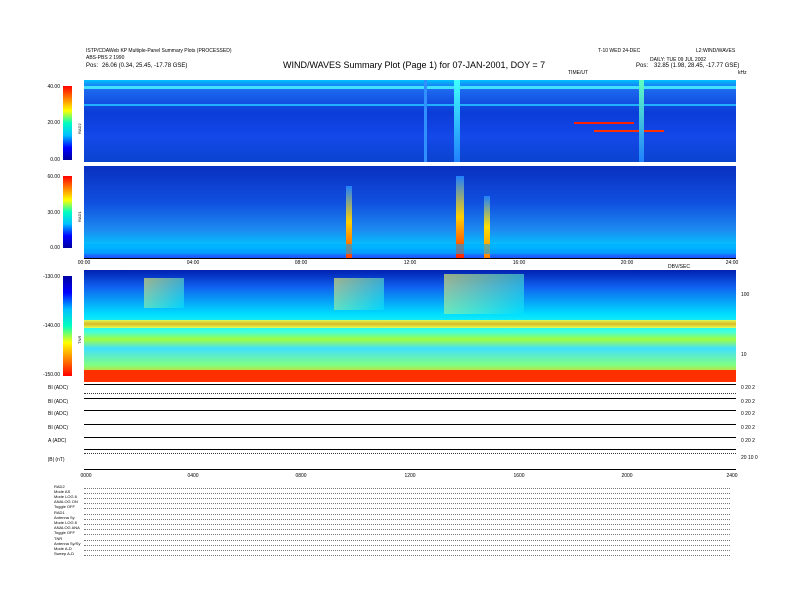 Image resolution: width=792 pixels, height=612 pixels. Describe the element at coordinates (619, 51) in the screenshot. I see `header-right-line-1a: T-10 WED 24-DEC` at that location.